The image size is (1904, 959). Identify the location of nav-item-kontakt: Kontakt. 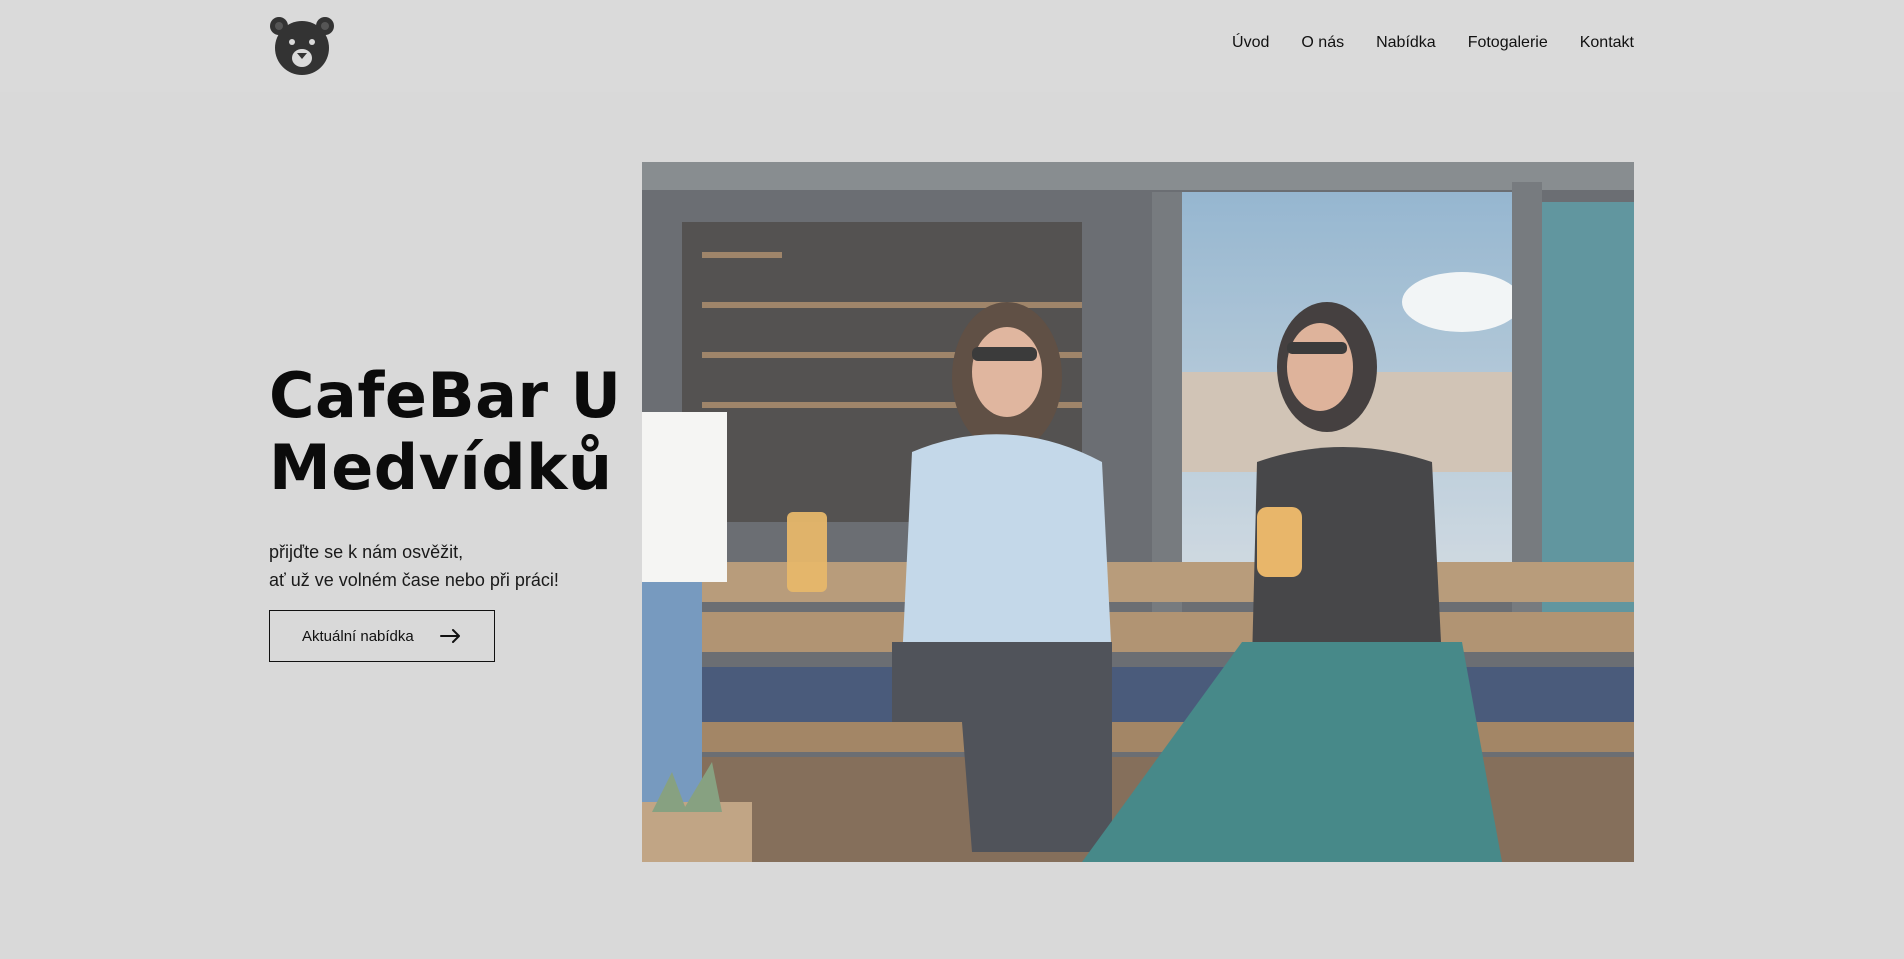
(1607, 43).